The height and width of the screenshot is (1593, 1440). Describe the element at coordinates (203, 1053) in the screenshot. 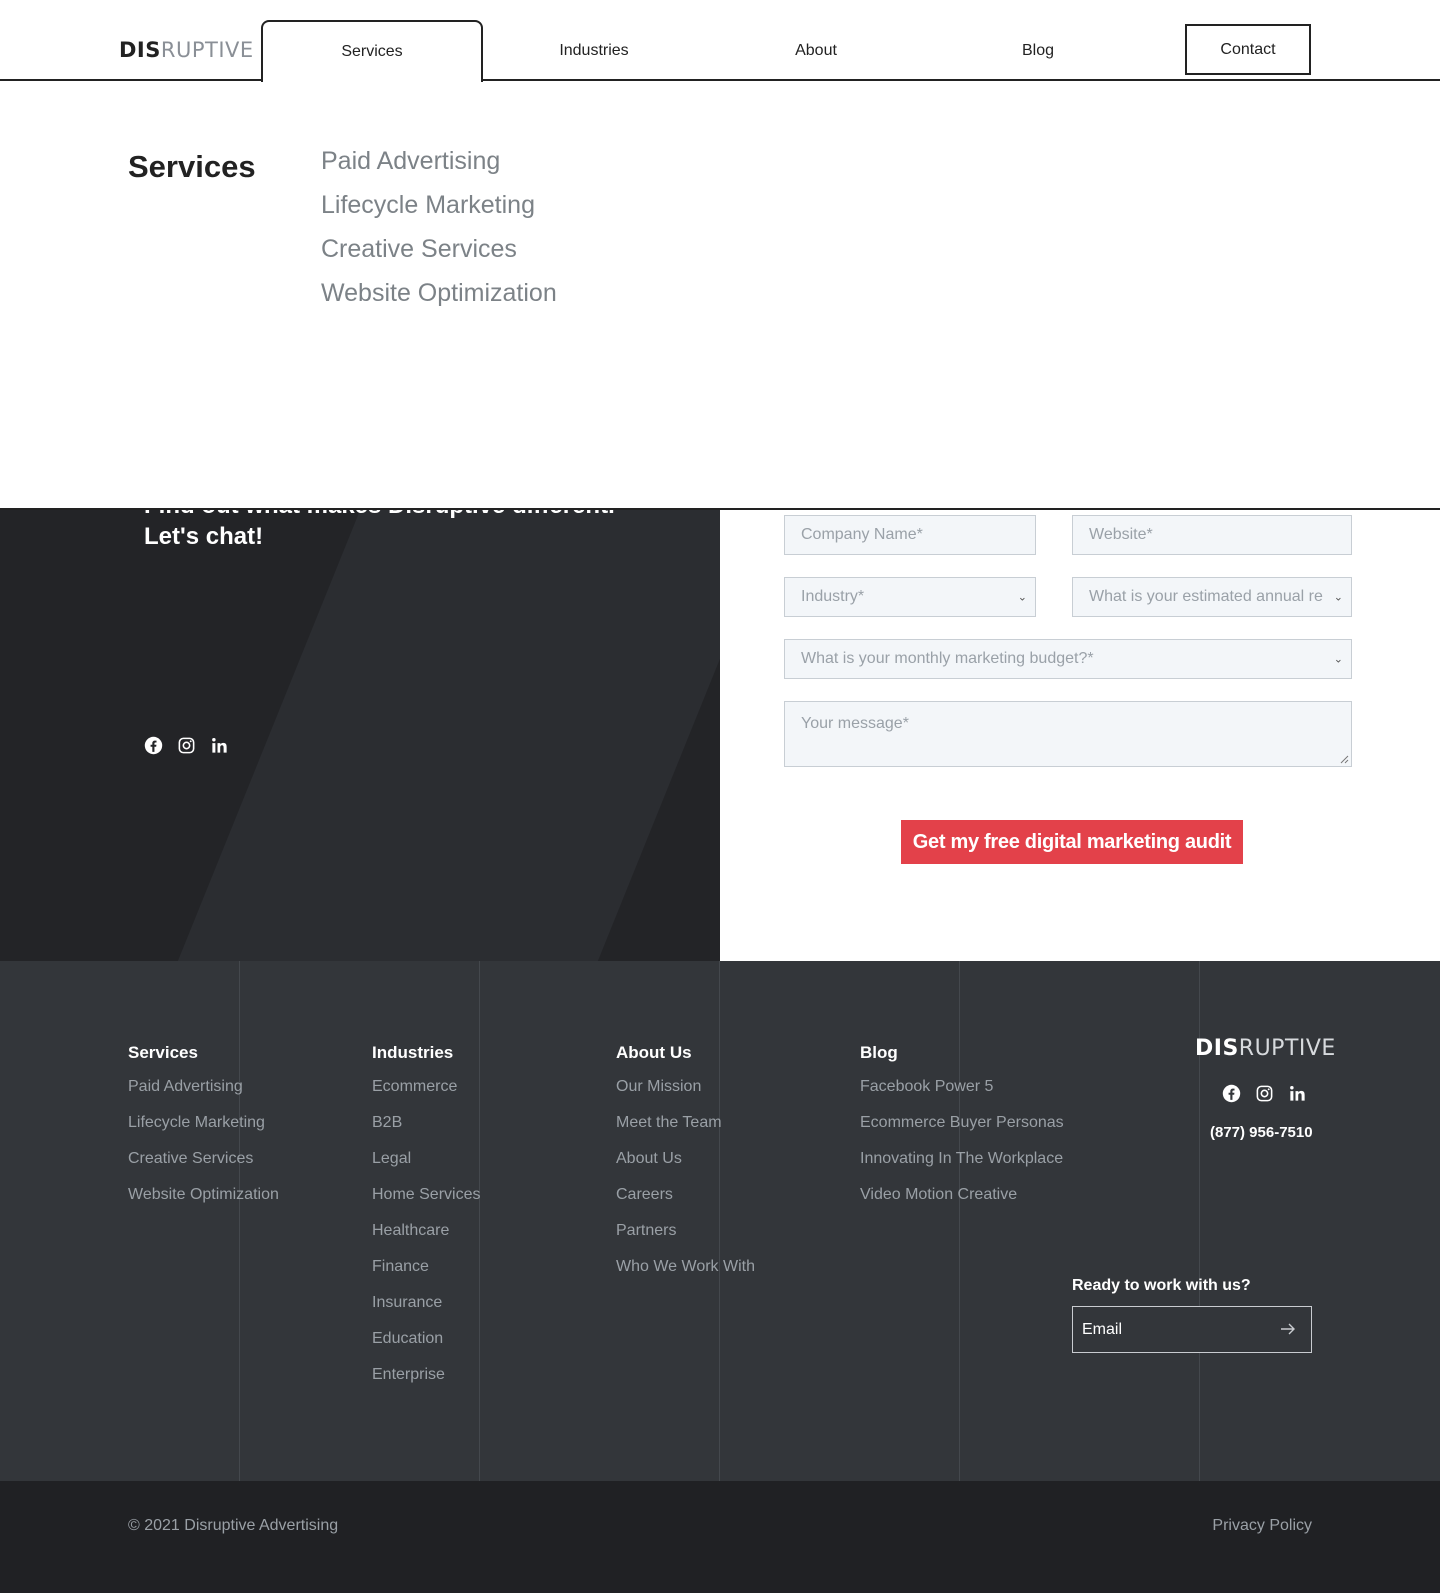

I see `footer-column-title: Services` at that location.